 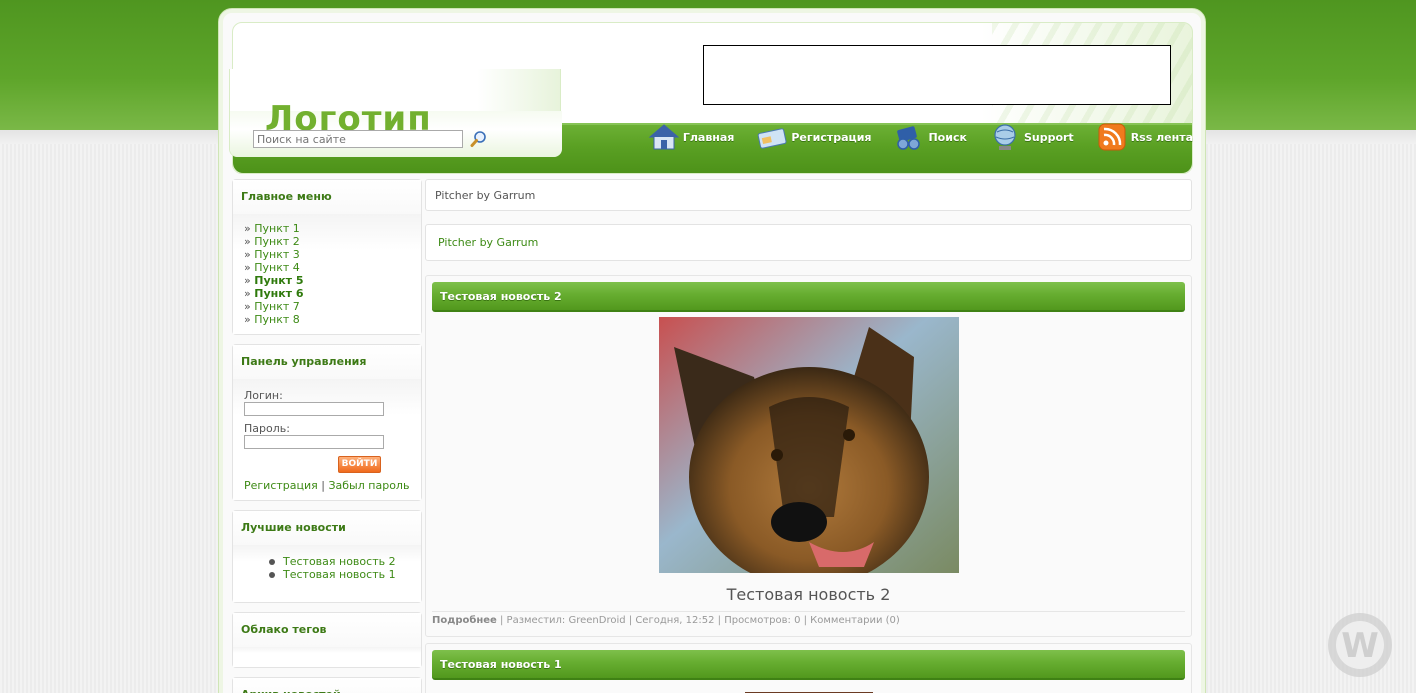 I want to click on nav-label: Support, so click(x=1048, y=137).